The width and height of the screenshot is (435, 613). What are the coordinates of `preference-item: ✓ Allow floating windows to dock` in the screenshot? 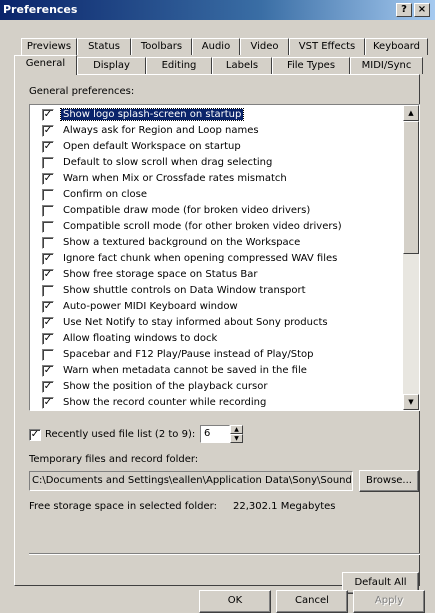 It's located at (216, 339).